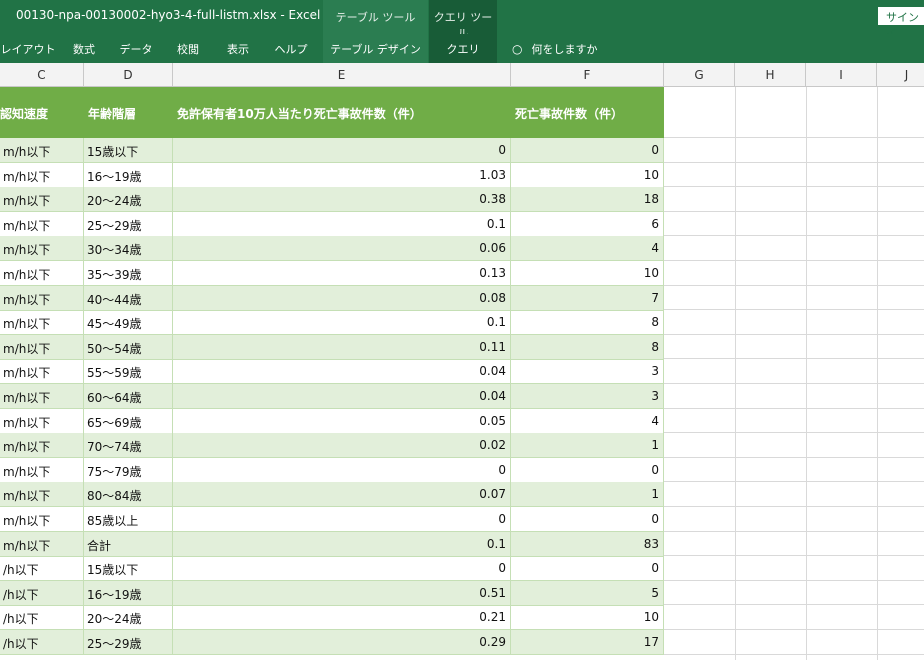  What do you see at coordinates (463, 48) in the screenshot?
I see `tab-query: クエリ` at bounding box center [463, 48].